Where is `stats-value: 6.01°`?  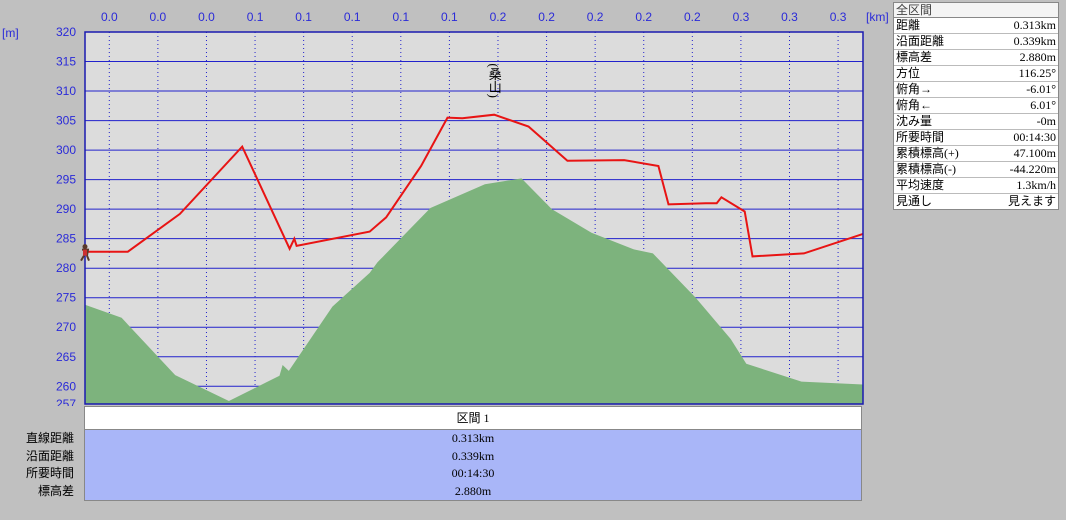
stats-value: 6.01° is located at coordinates (1043, 105).